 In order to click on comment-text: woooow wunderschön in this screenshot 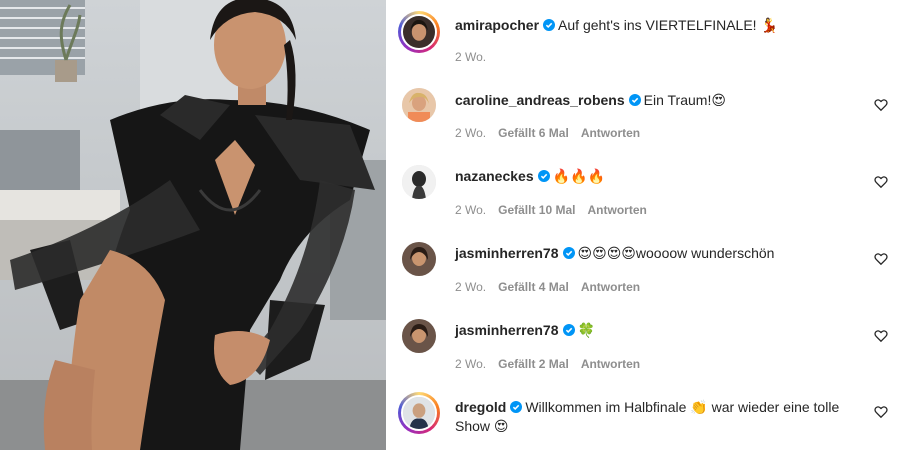, I will do `click(705, 253)`.